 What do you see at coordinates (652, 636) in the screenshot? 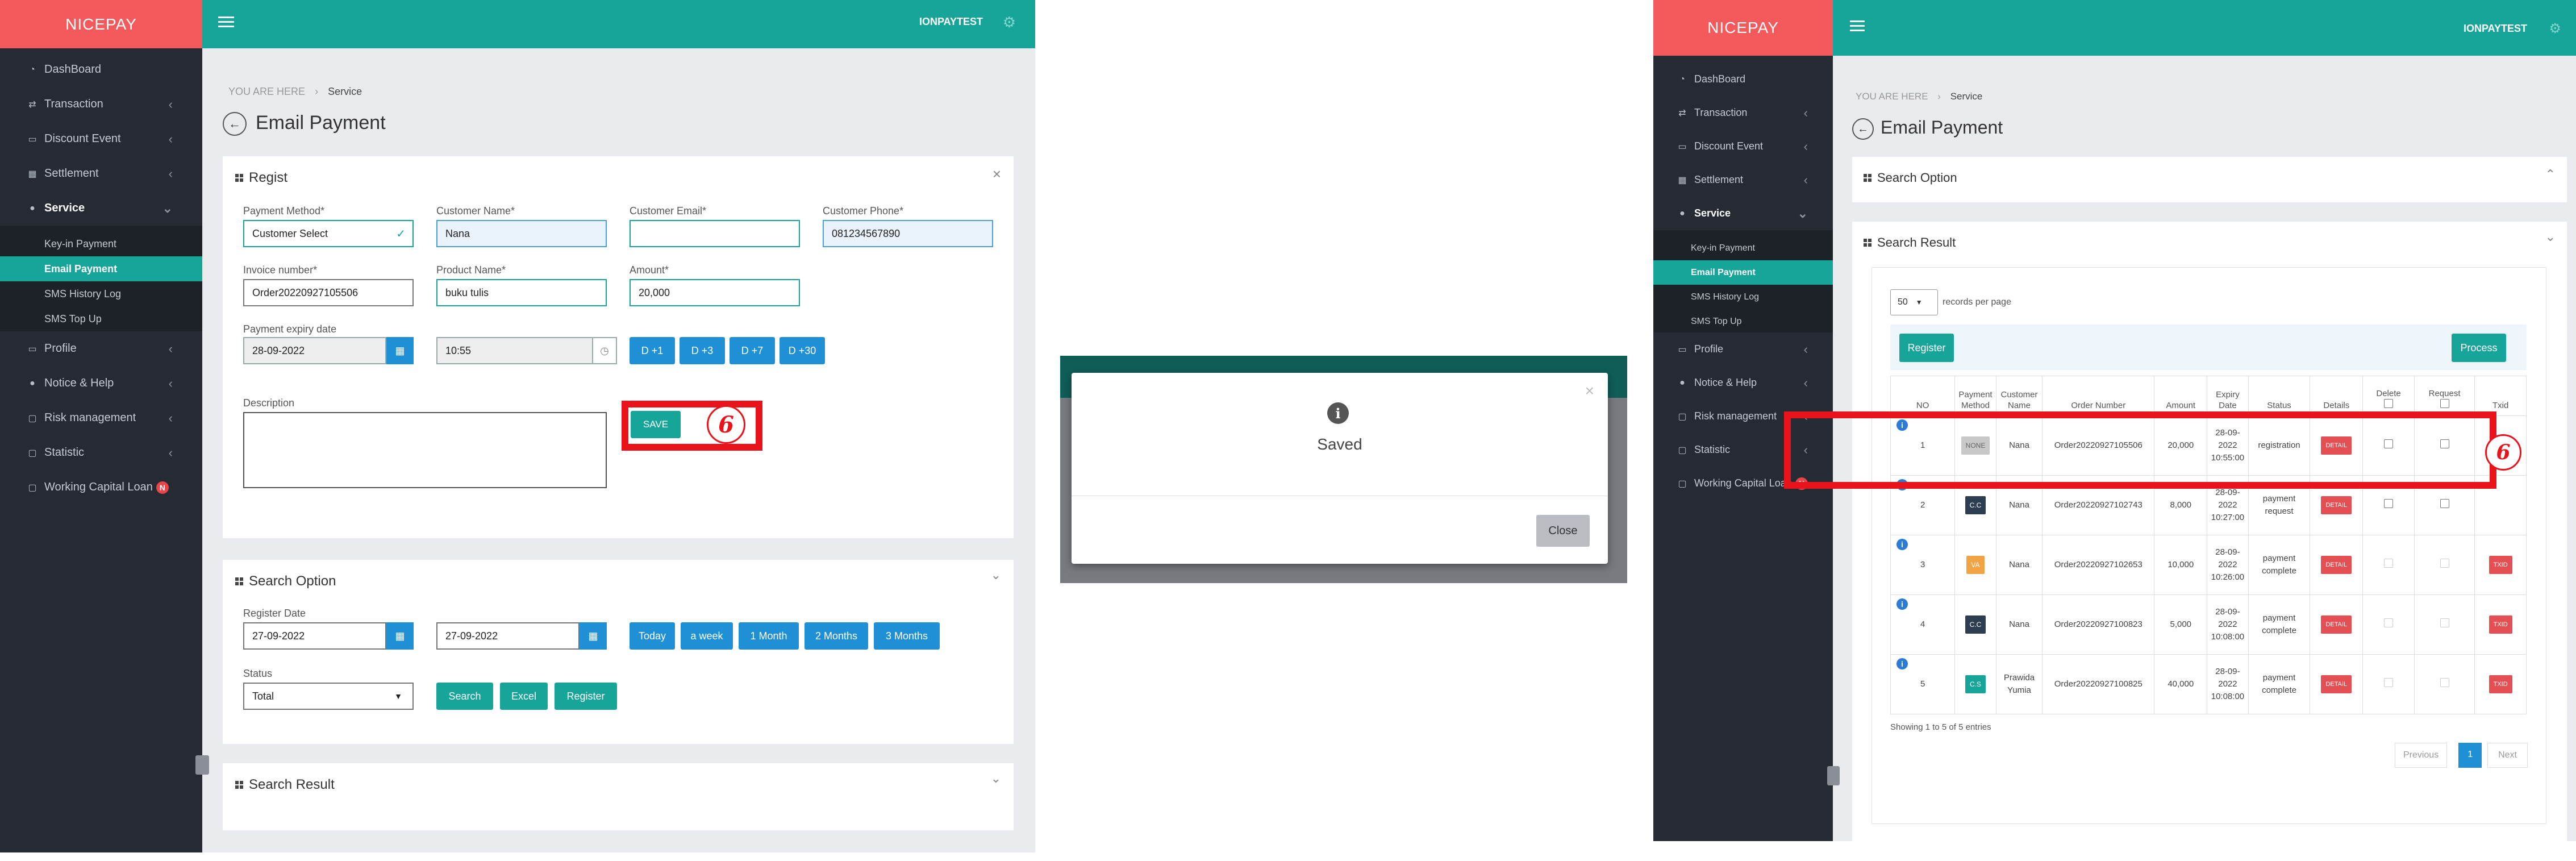
I see `range-button-today: Today` at bounding box center [652, 636].